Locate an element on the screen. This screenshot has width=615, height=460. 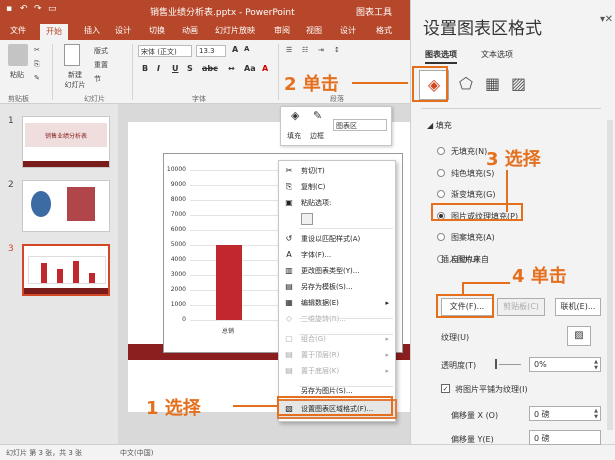
tab-insert: 插入 is located at coordinates (92, 30).